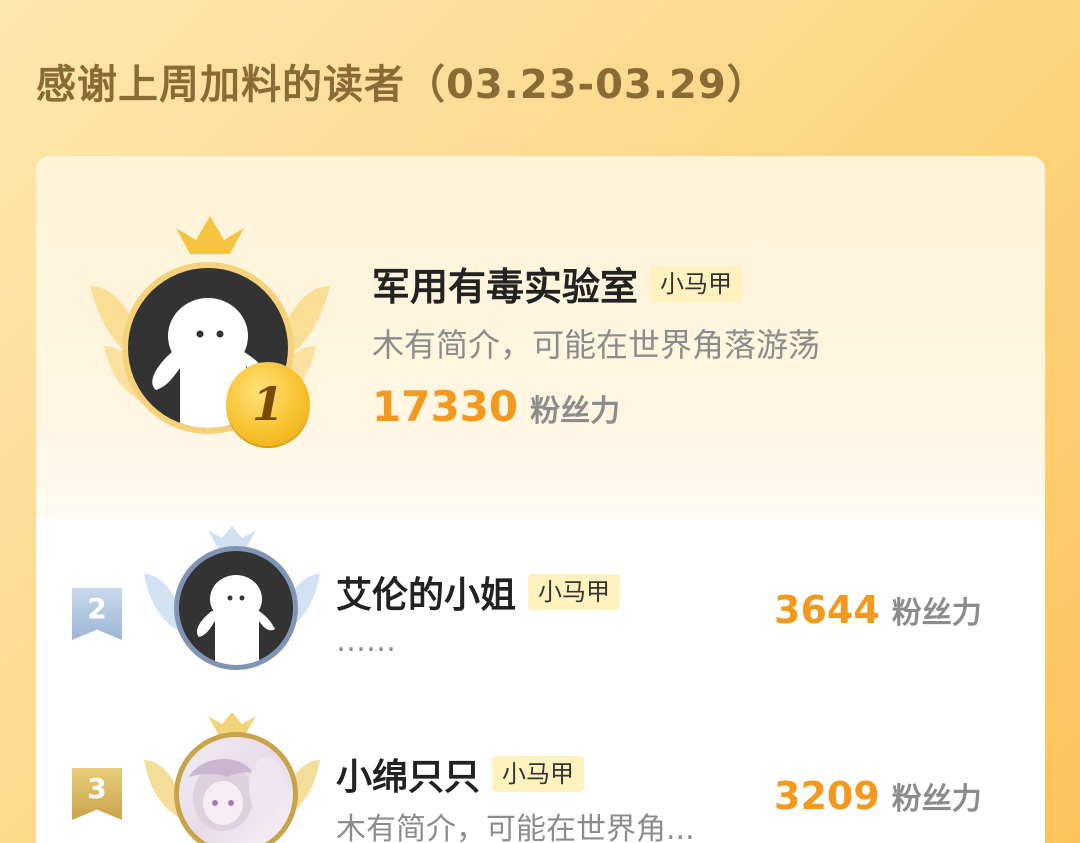  Describe the element at coordinates (97, 794) in the screenshot. I see `rank-badge: 3` at that location.